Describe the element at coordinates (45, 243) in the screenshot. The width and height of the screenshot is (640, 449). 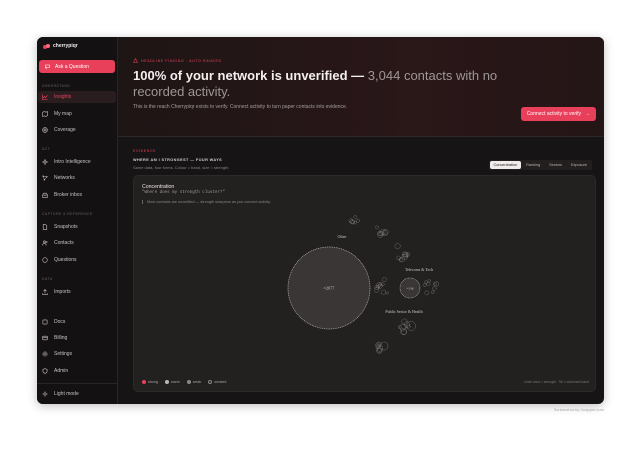
I see `people-icon` at that location.